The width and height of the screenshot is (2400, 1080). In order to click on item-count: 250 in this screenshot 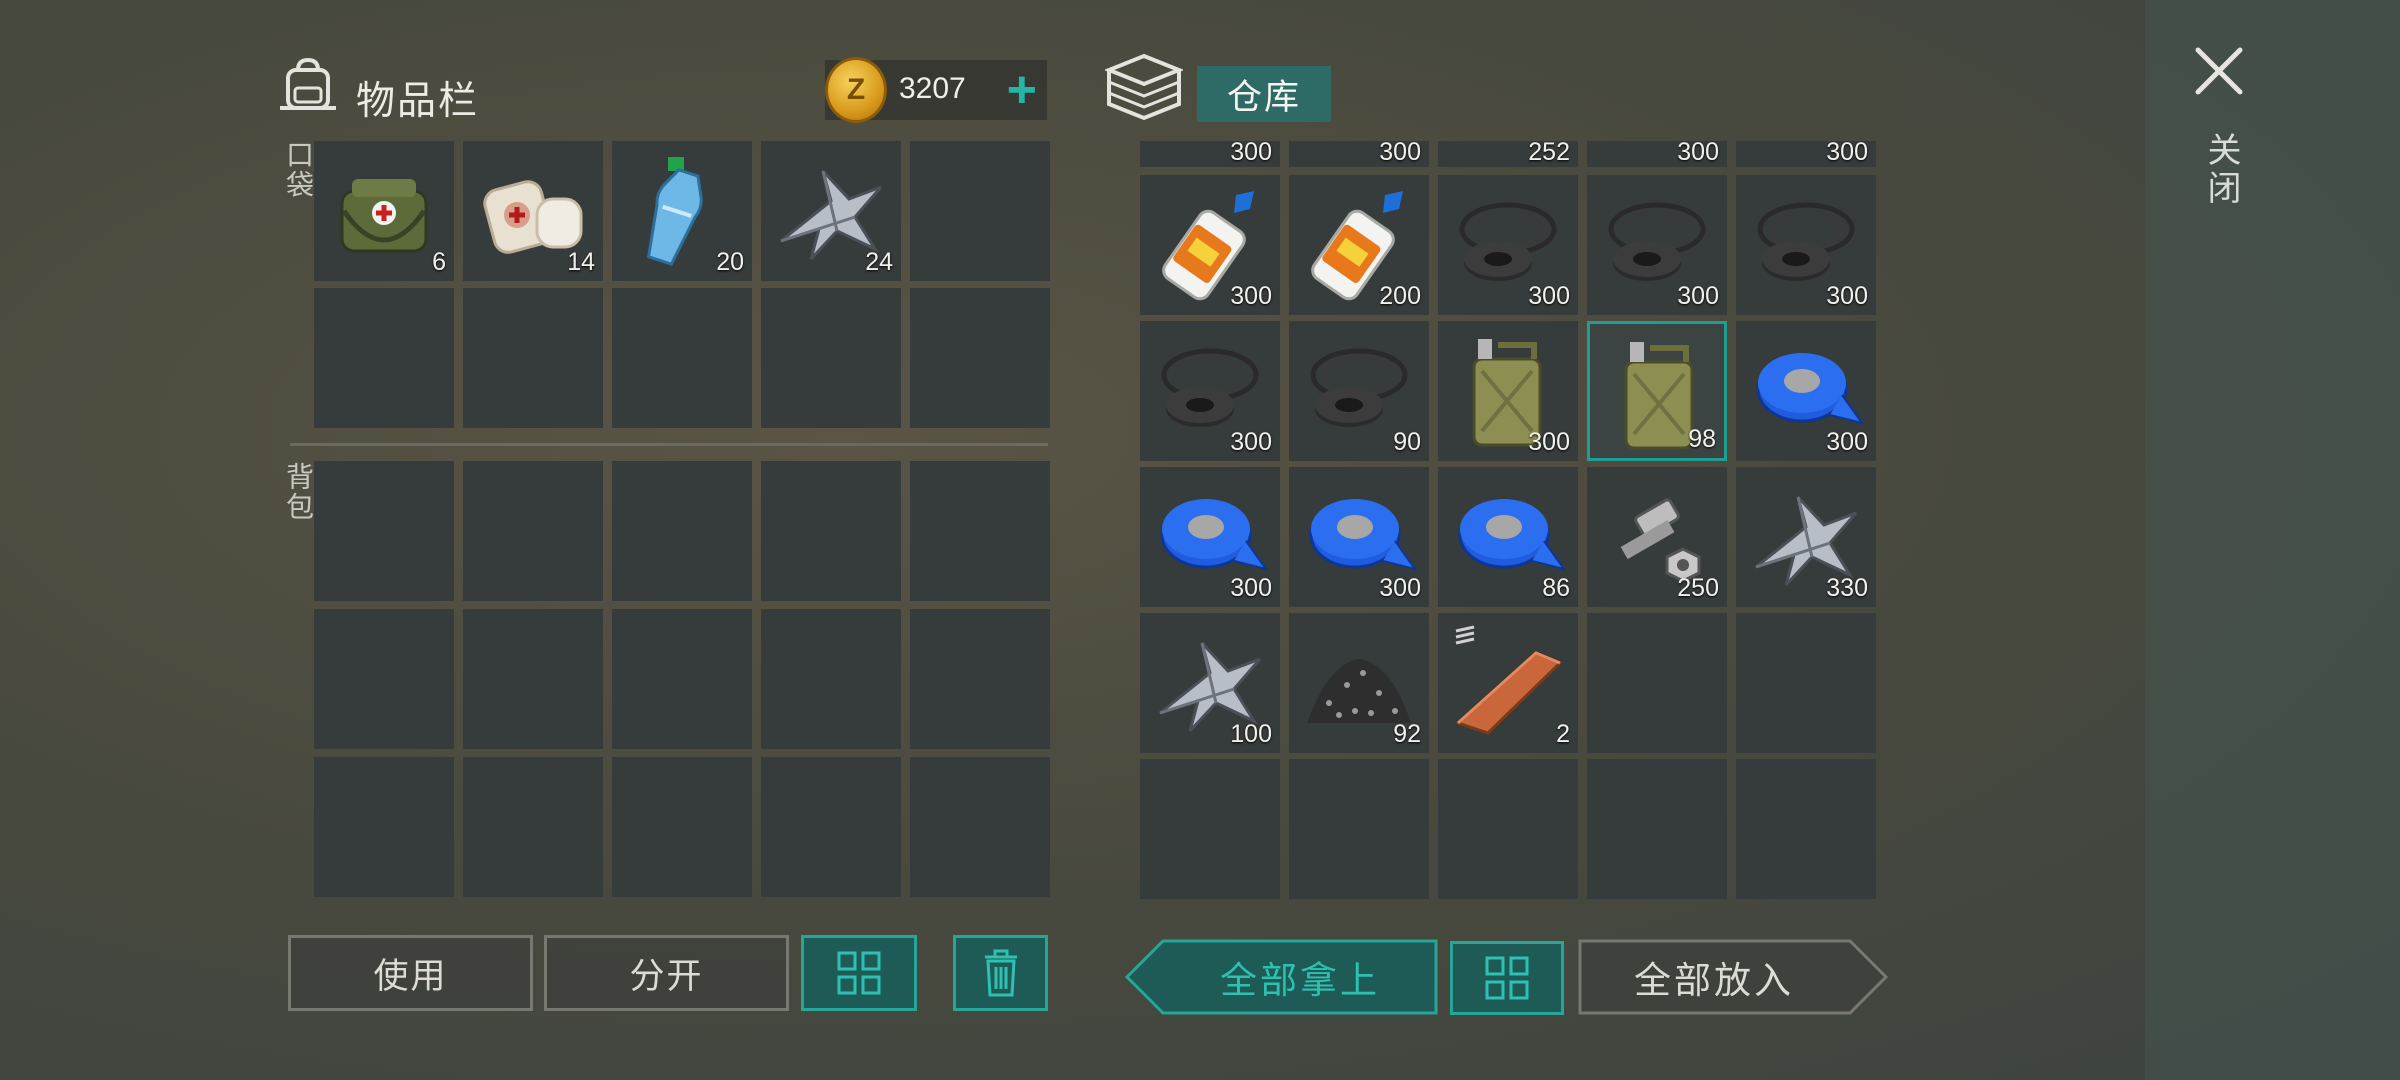, I will do `click(1698, 588)`.